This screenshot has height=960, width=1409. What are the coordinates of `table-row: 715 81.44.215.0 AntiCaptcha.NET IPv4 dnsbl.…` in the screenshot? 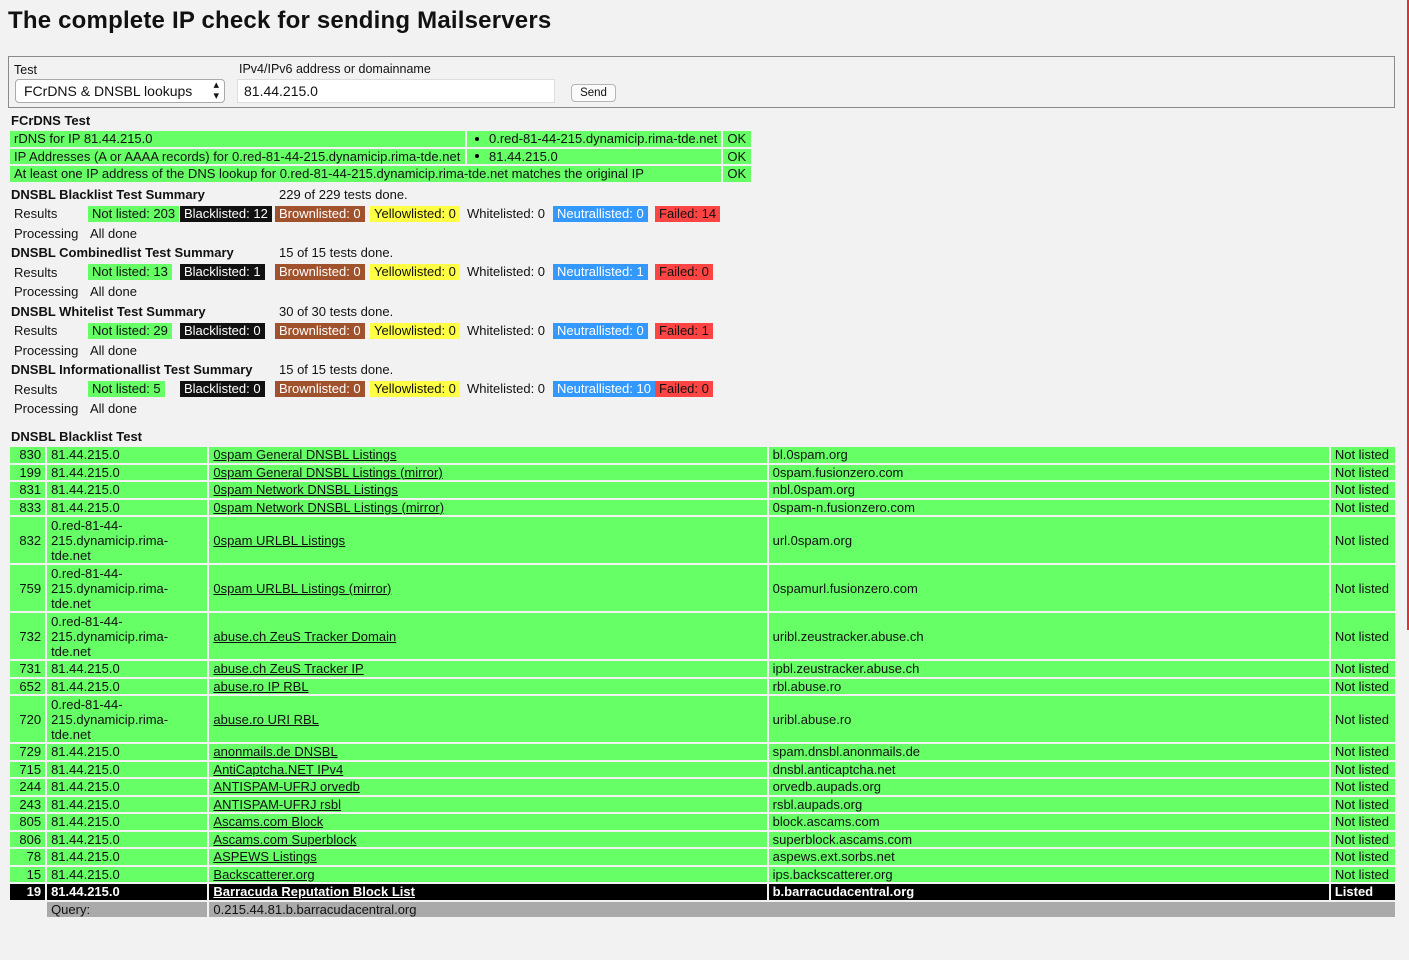 It's located at (702, 769).